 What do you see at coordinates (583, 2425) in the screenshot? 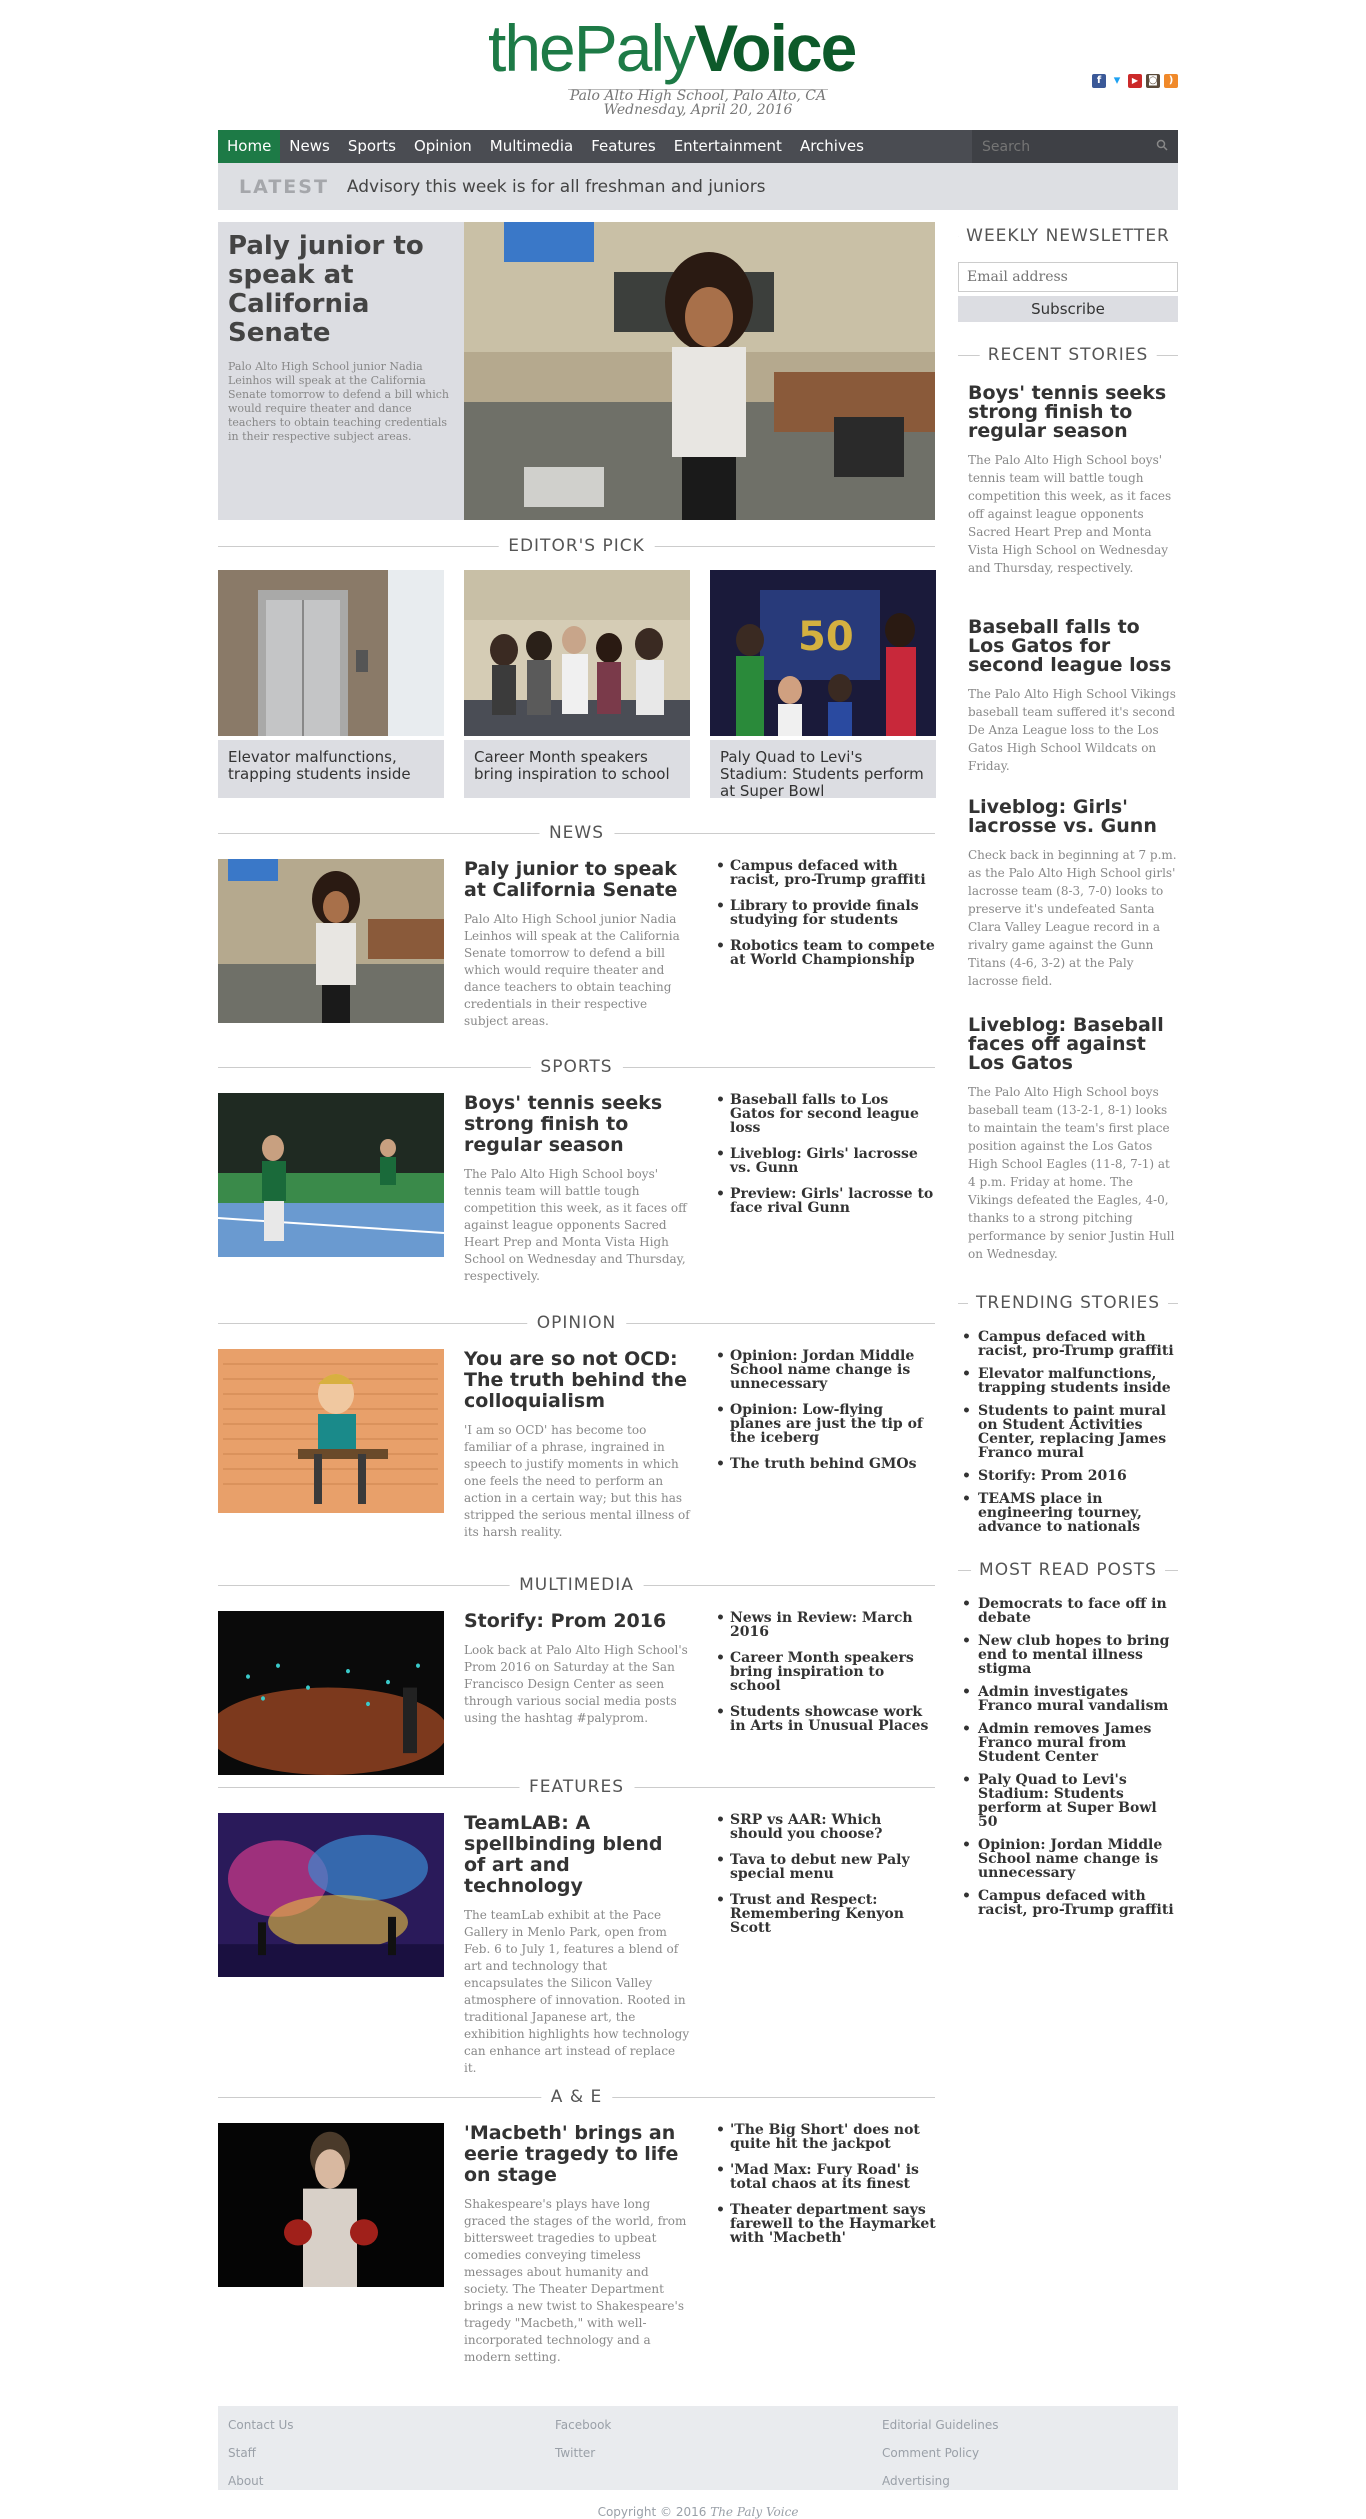
I see `footer-link-facebook: Facebook` at bounding box center [583, 2425].